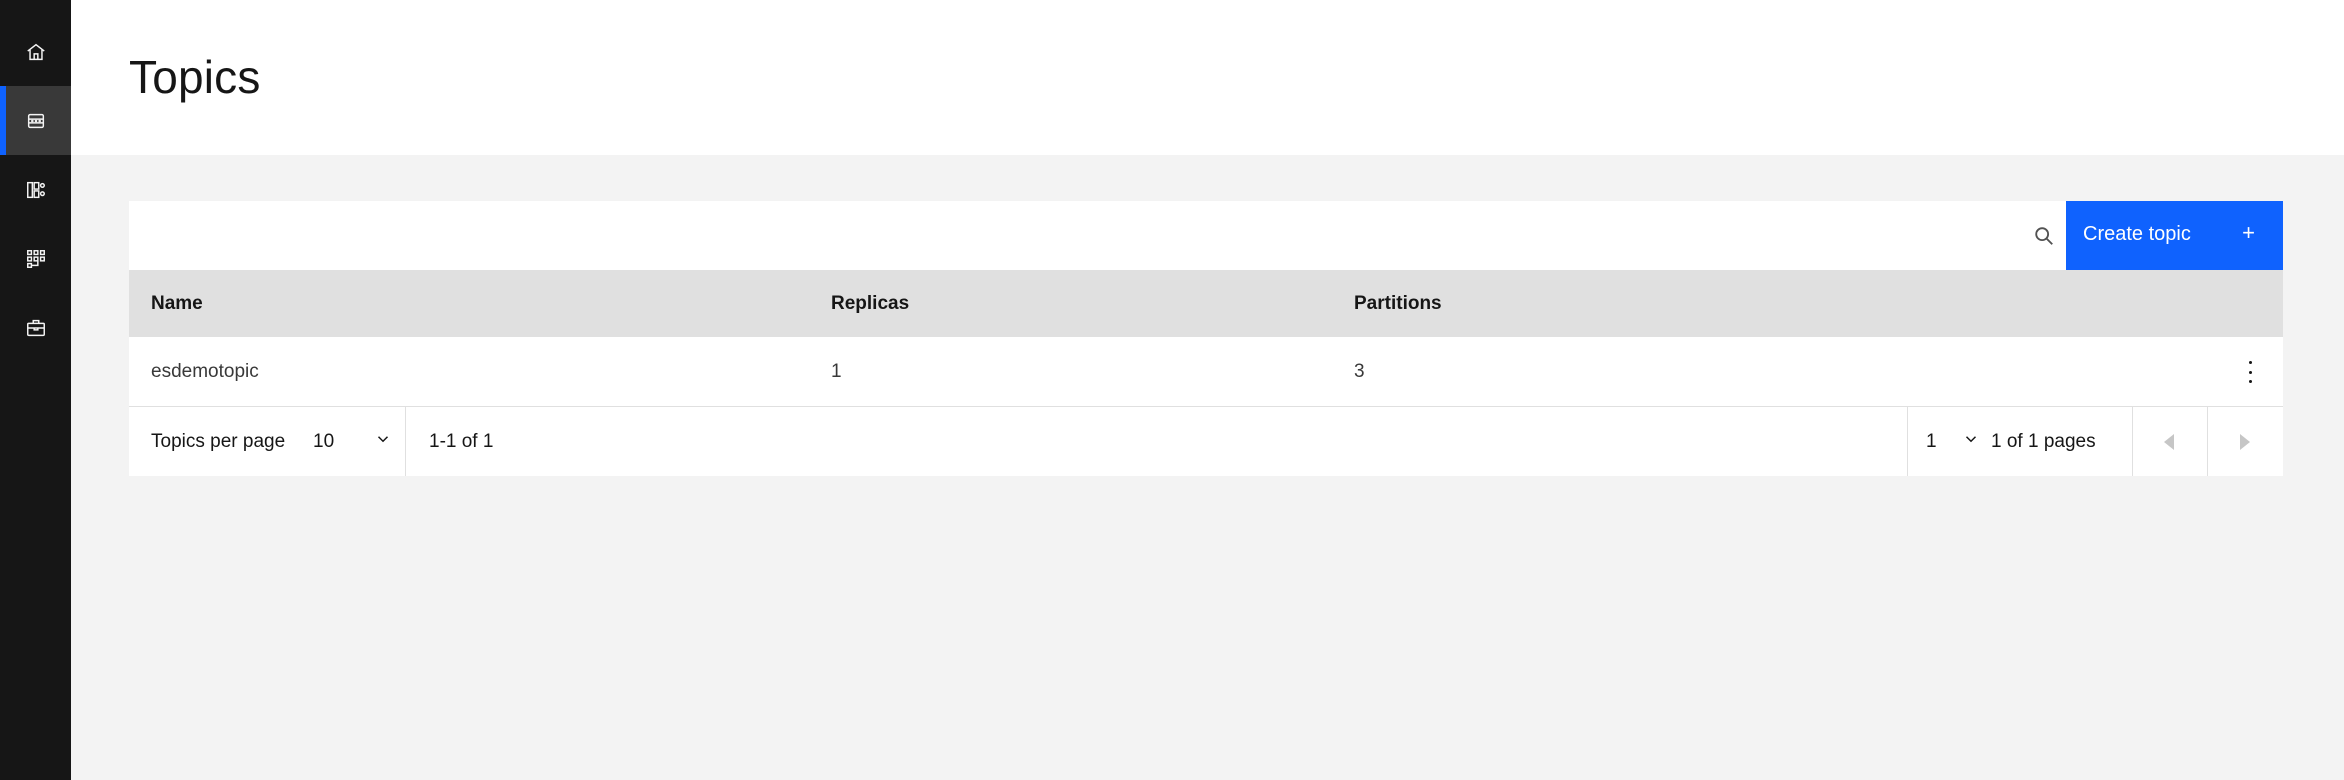 The height and width of the screenshot is (780, 2344). I want to click on nav-toolbox, so click(35, 327).